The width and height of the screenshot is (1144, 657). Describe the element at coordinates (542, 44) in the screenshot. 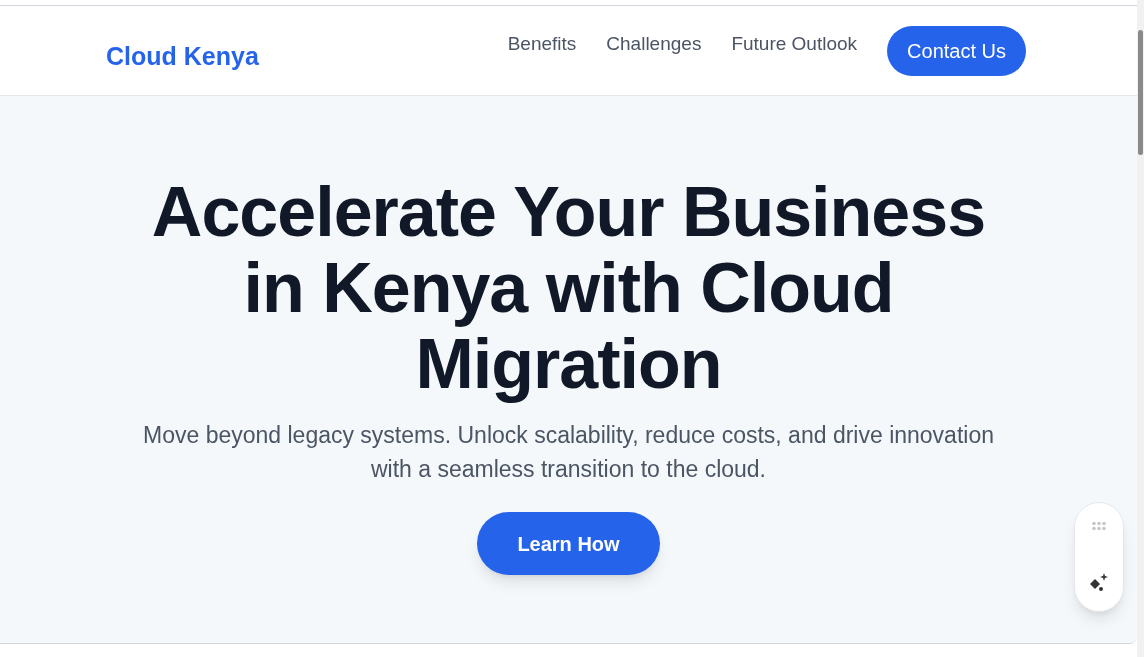

I see `nav-link: Benefits` at that location.